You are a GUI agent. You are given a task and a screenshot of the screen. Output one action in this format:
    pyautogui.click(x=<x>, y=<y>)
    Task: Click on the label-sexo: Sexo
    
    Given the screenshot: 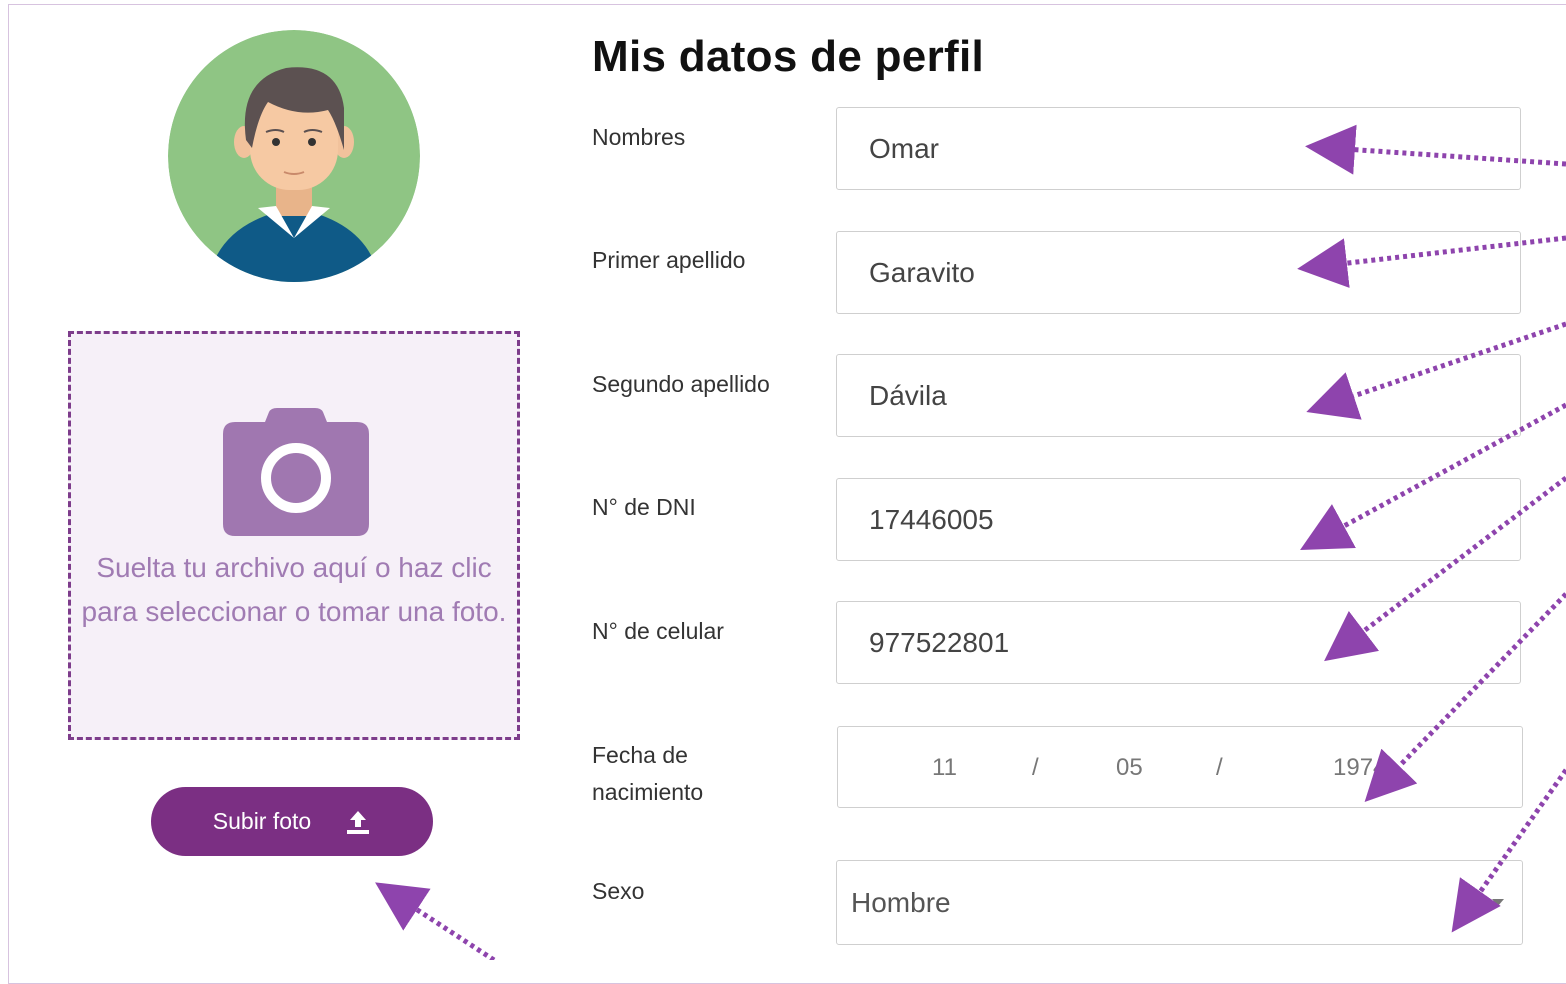 What is the action you would take?
    pyautogui.click(x=618, y=891)
    